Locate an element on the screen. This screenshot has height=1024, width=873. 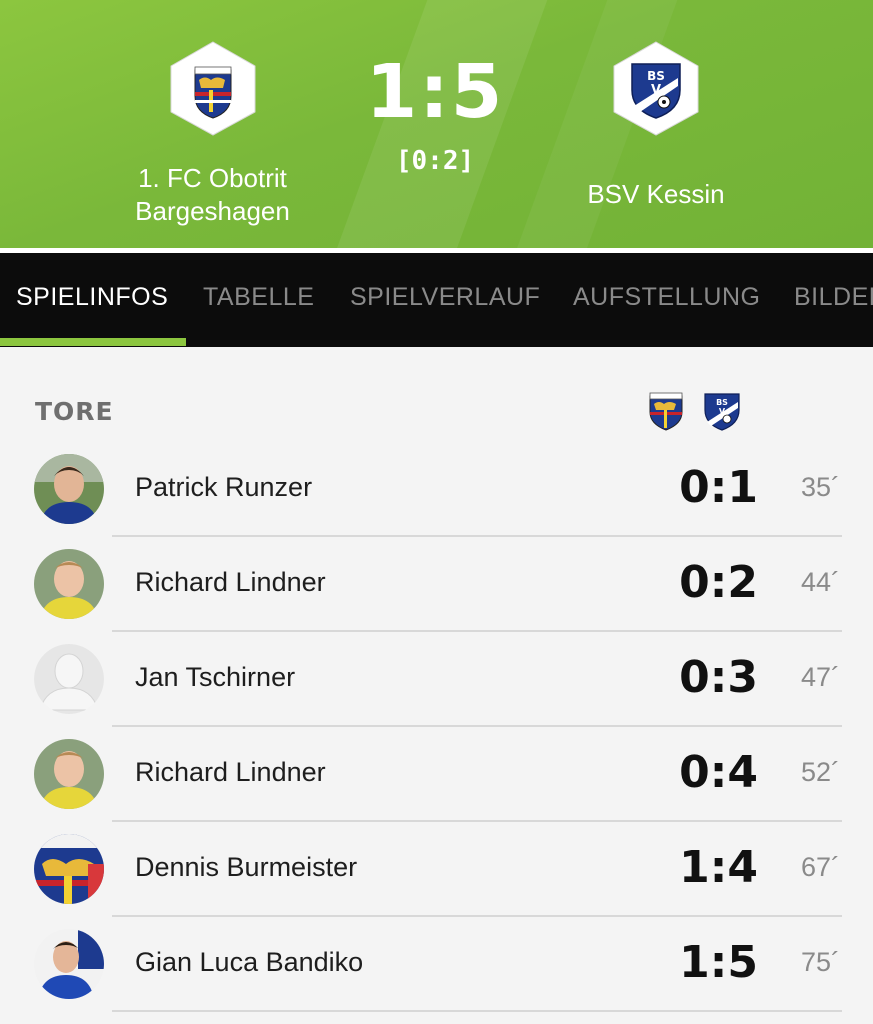
halftime-score: [0:2] is located at coordinates (435, 161).